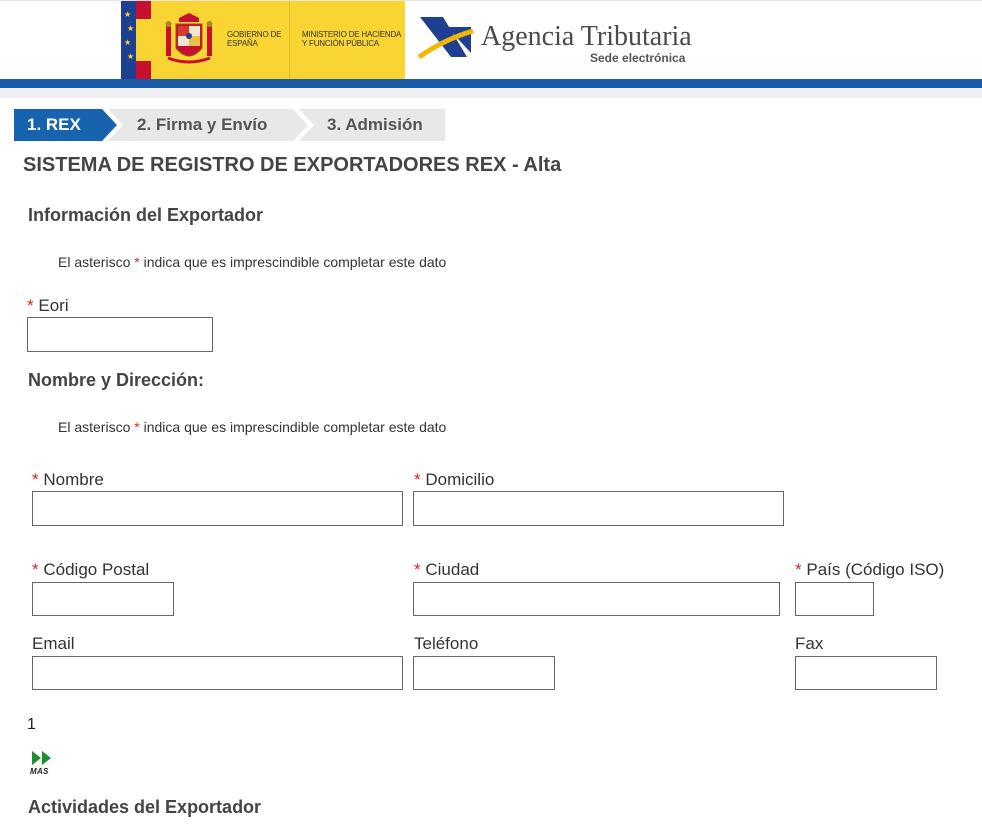  Describe the element at coordinates (598, 508) in the screenshot. I see `domicilio-input` at that location.